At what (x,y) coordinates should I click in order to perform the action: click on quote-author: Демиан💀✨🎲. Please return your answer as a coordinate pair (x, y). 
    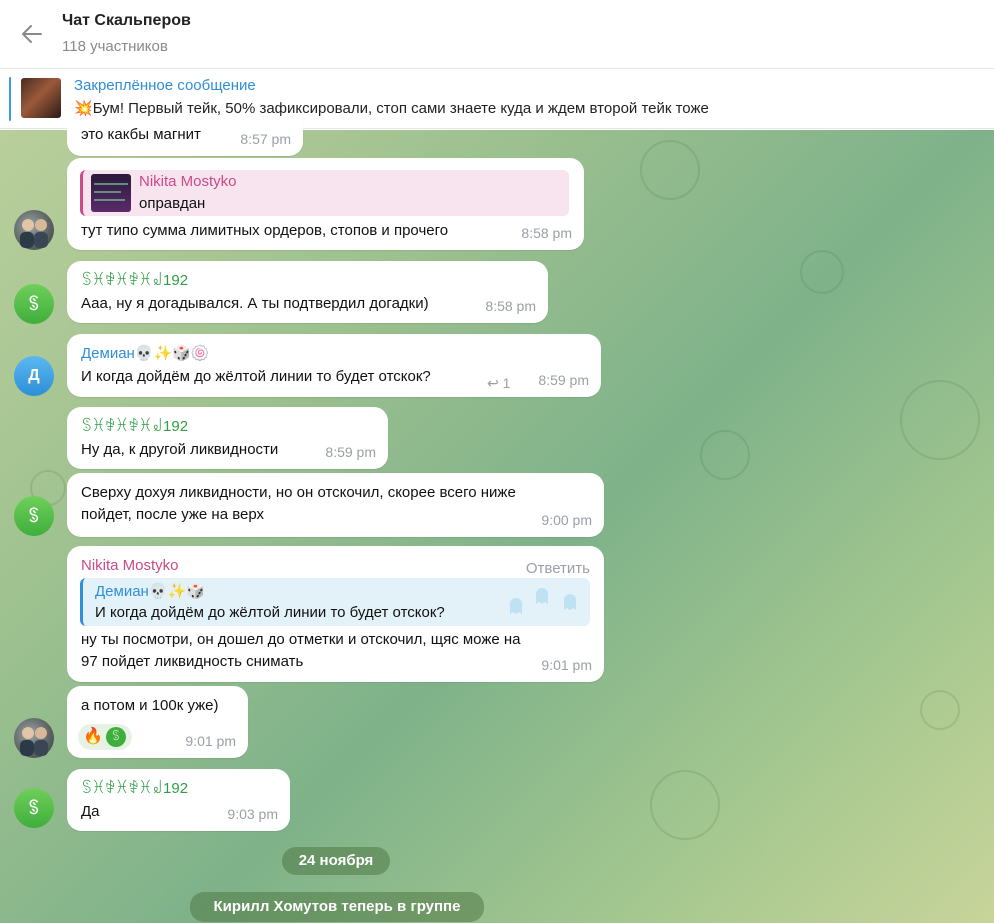
    Looking at the image, I should click on (150, 592).